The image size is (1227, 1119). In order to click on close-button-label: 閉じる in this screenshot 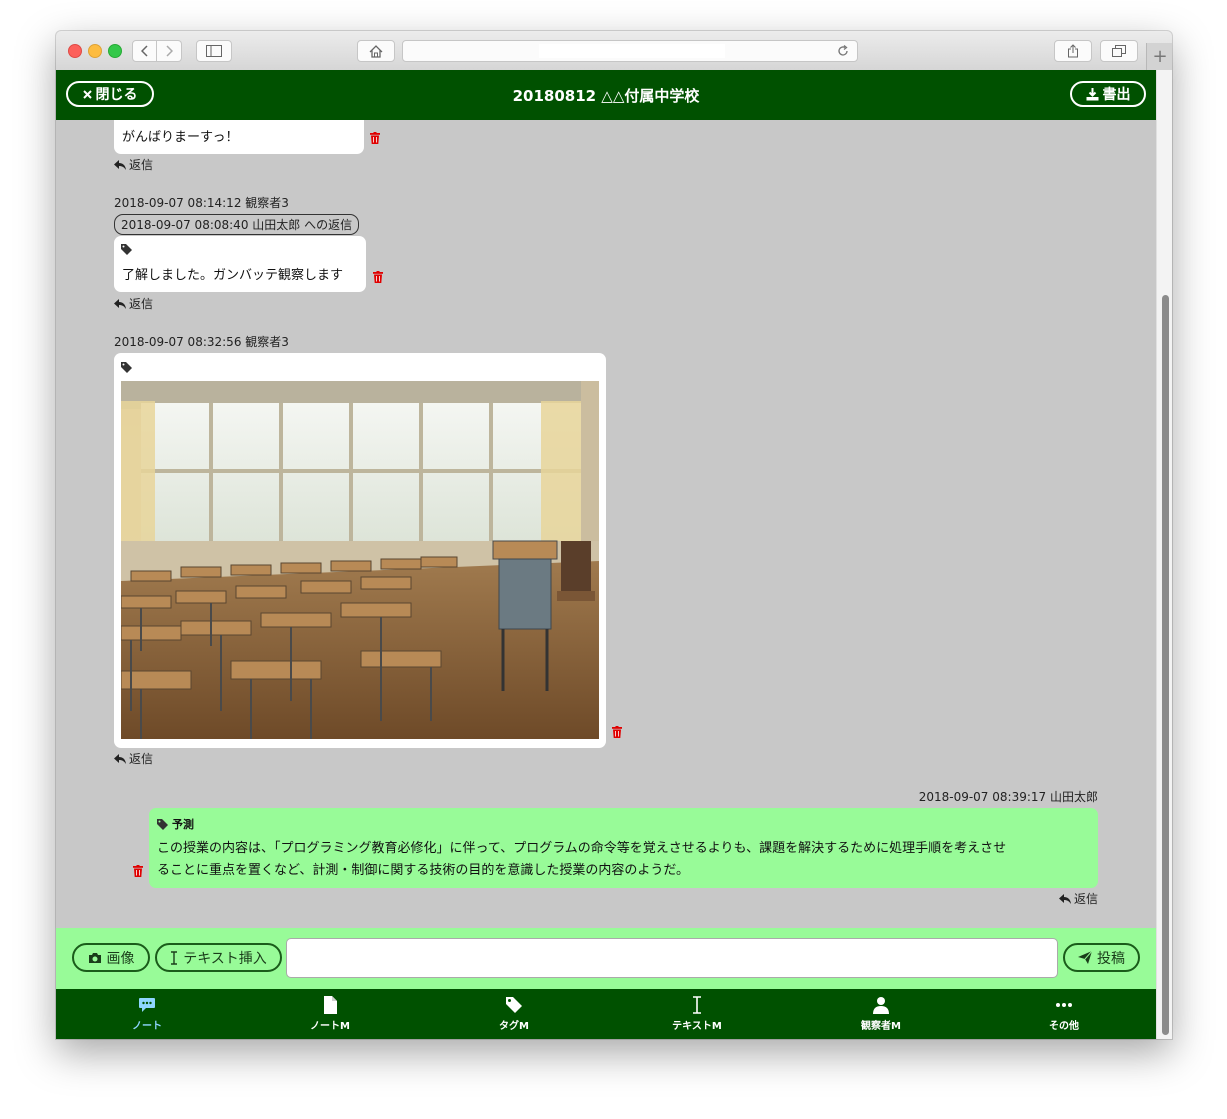, I will do `click(116, 95)`.